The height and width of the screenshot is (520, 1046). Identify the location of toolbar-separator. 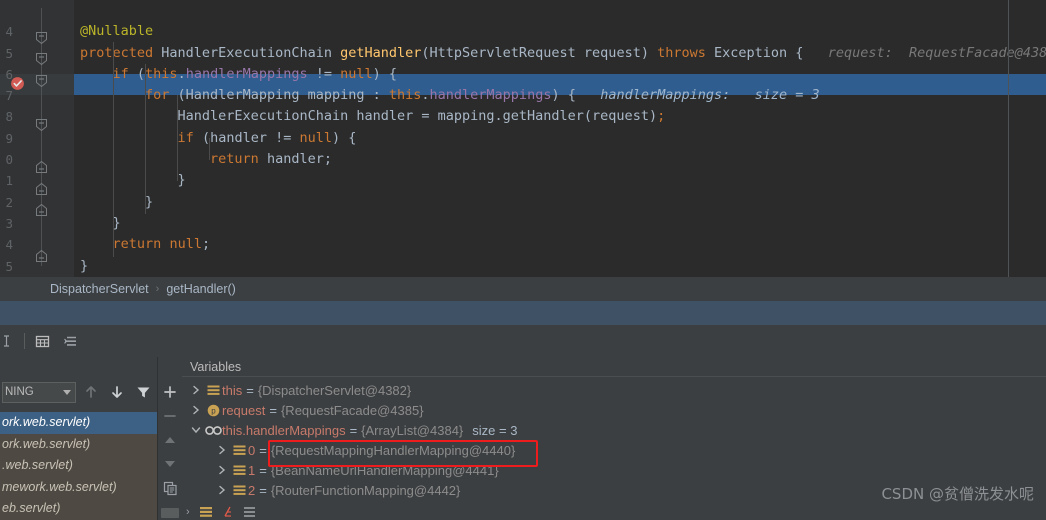
(24, 341).